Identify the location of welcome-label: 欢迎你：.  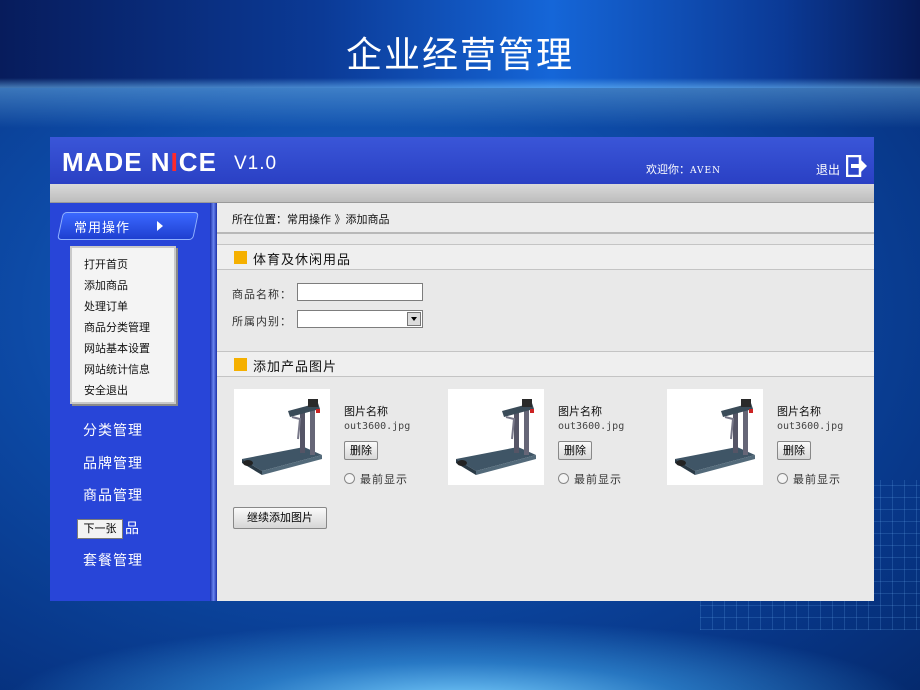
(668, 169).